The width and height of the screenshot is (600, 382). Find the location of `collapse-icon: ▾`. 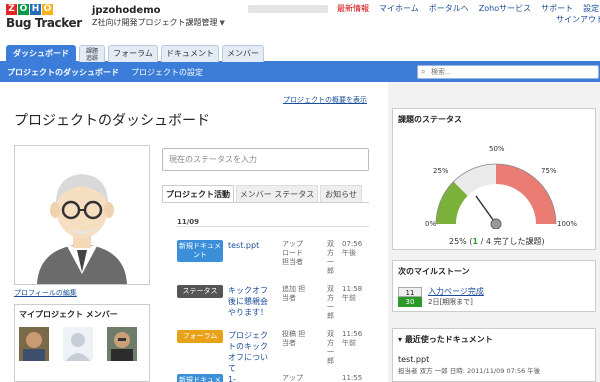

collapse-icon: ▾ is located at coordinates (400, 339).